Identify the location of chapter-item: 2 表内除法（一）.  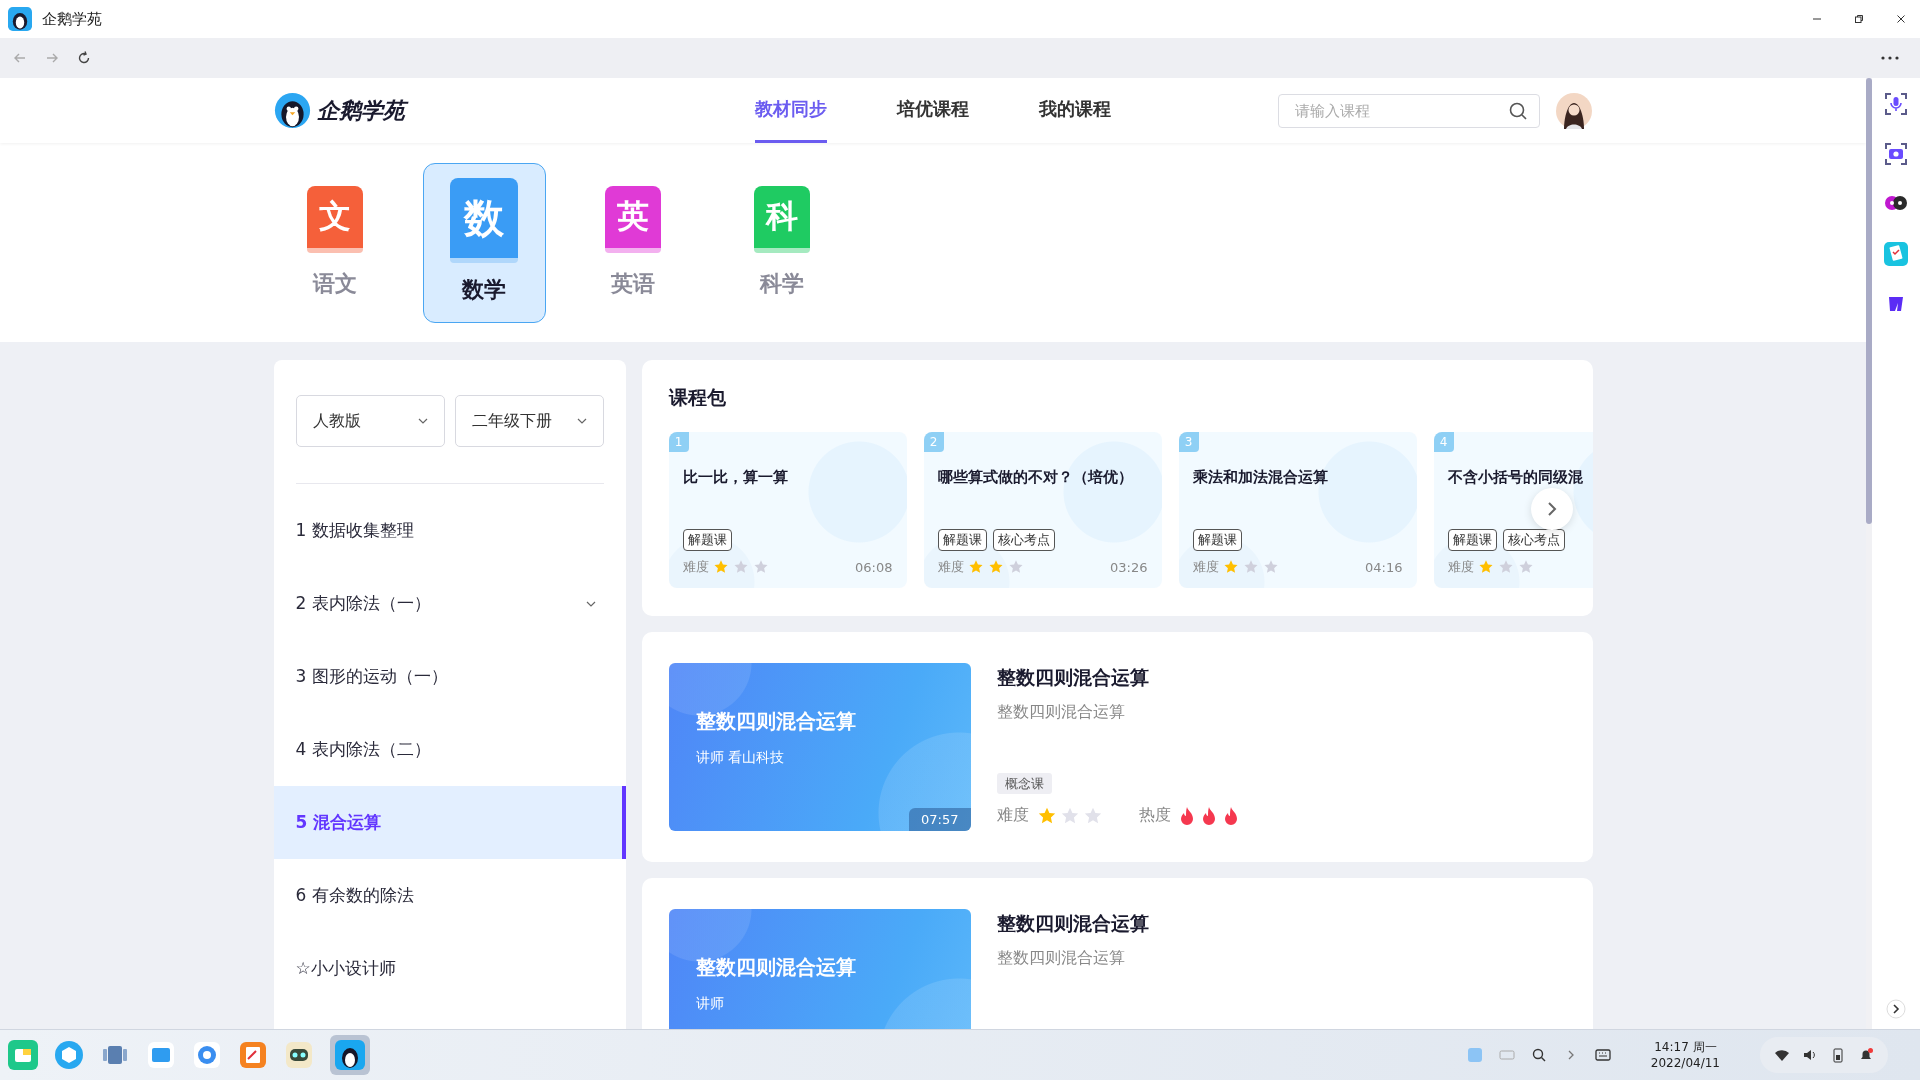
(449, 603).